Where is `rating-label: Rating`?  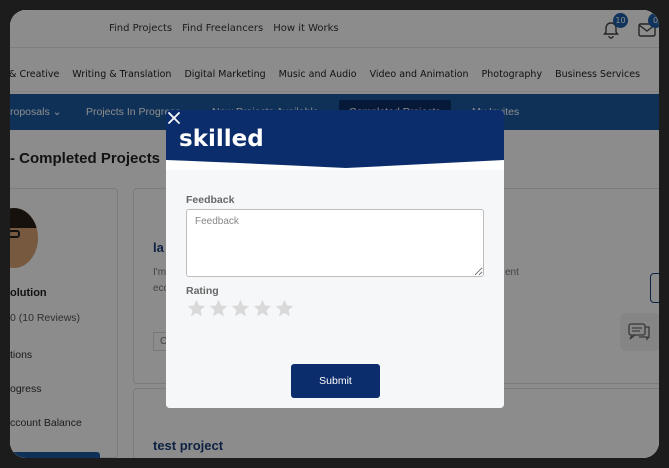 rating-label: Rating is located at coordinates (202, 291).